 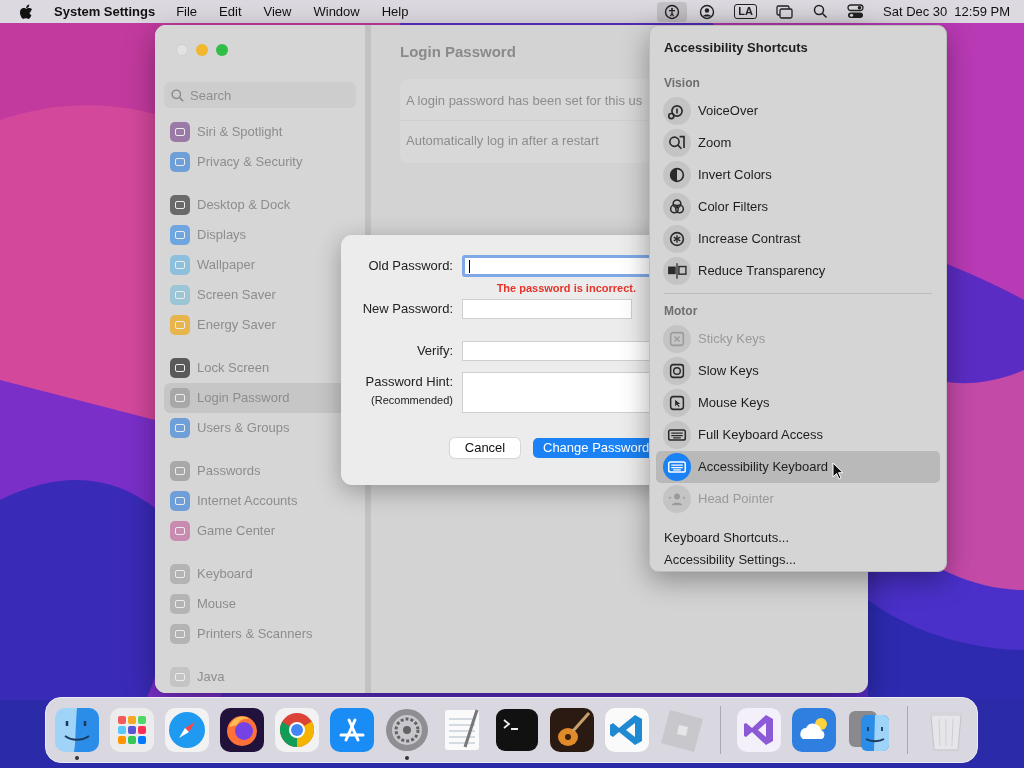 What do you see at coordinates (105, 11) in the screenshot?
I see `app-menu: System Settings` at bounding box center [105, 11].